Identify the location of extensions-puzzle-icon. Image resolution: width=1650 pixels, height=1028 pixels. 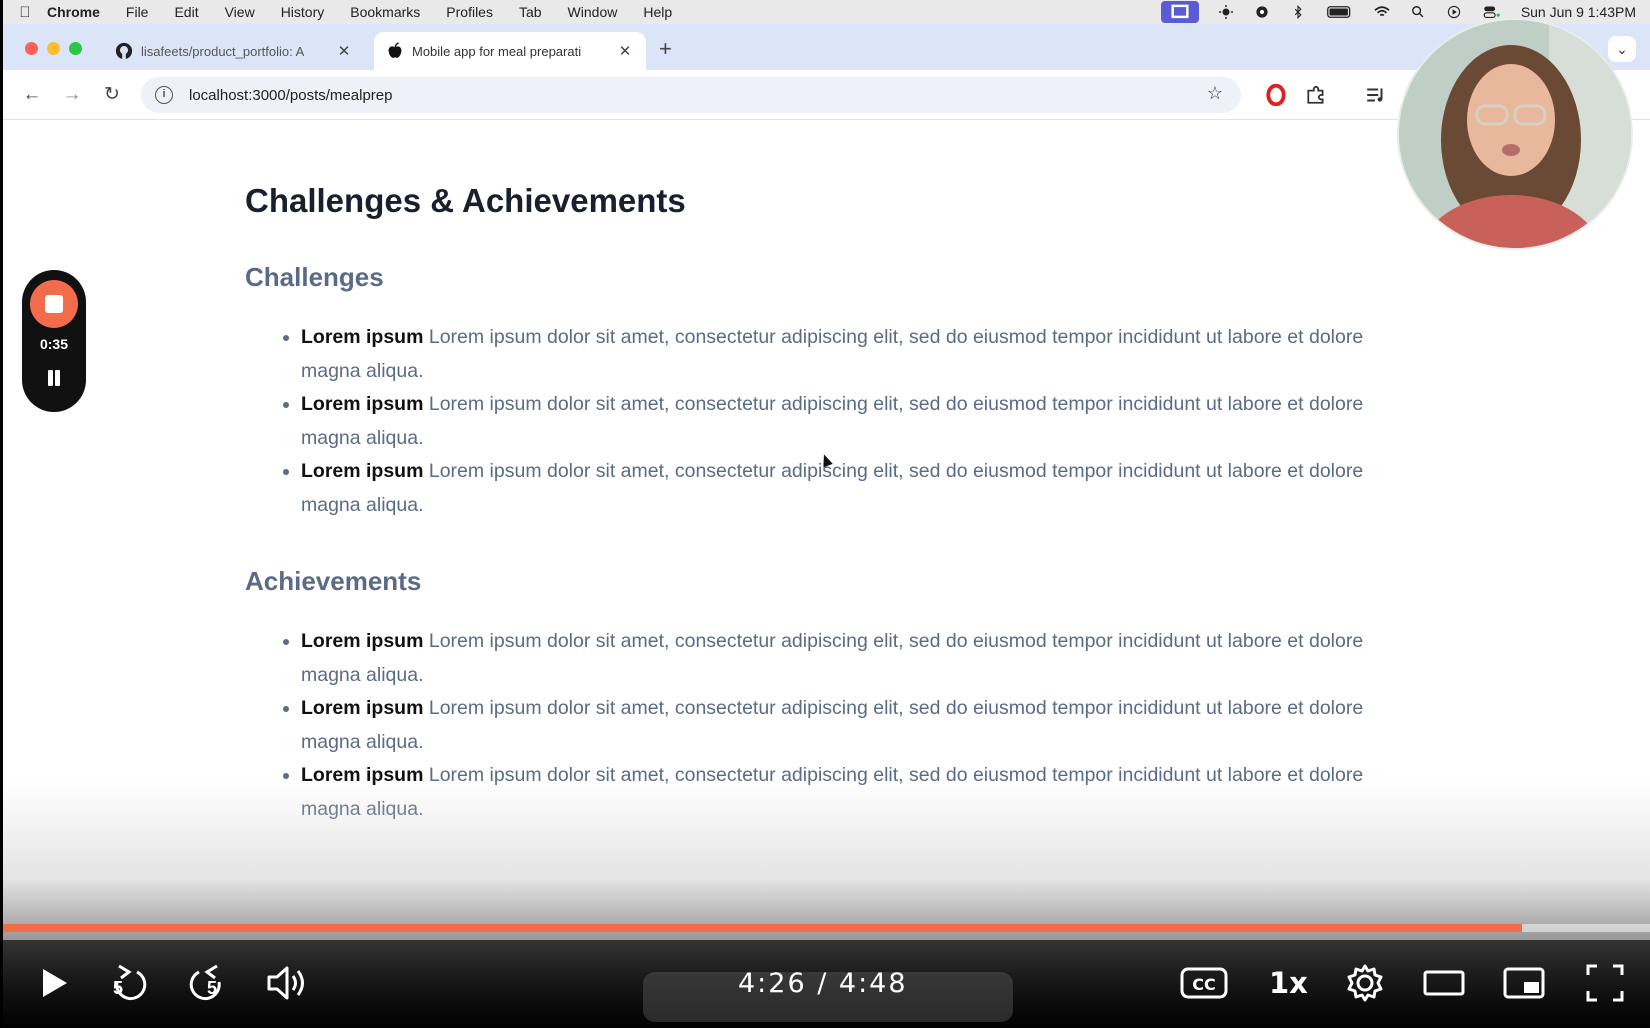
(1316, 95).